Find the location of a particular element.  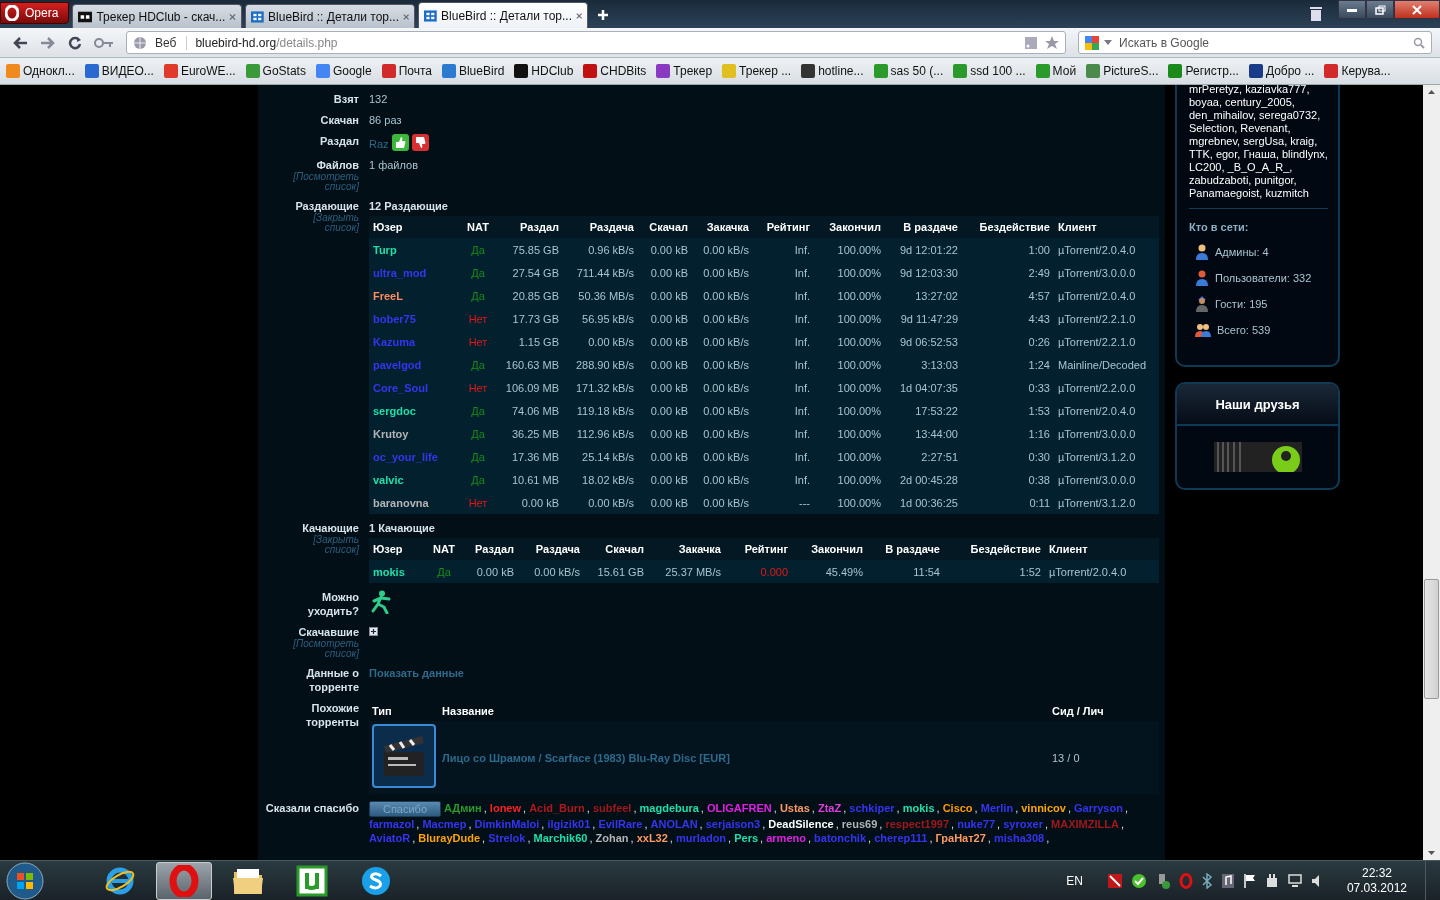

user-link: armeno is located at coordinates (786, 838).